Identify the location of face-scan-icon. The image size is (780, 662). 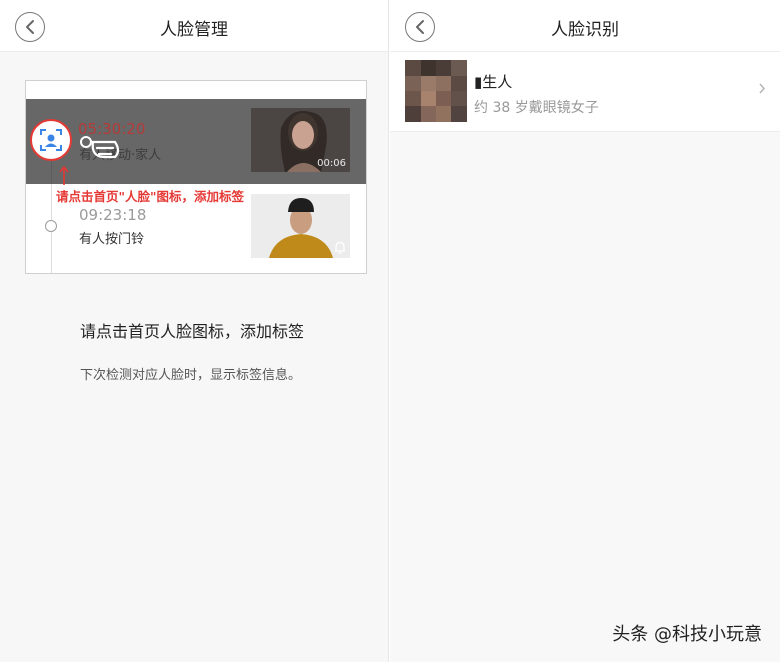
(51, 140).